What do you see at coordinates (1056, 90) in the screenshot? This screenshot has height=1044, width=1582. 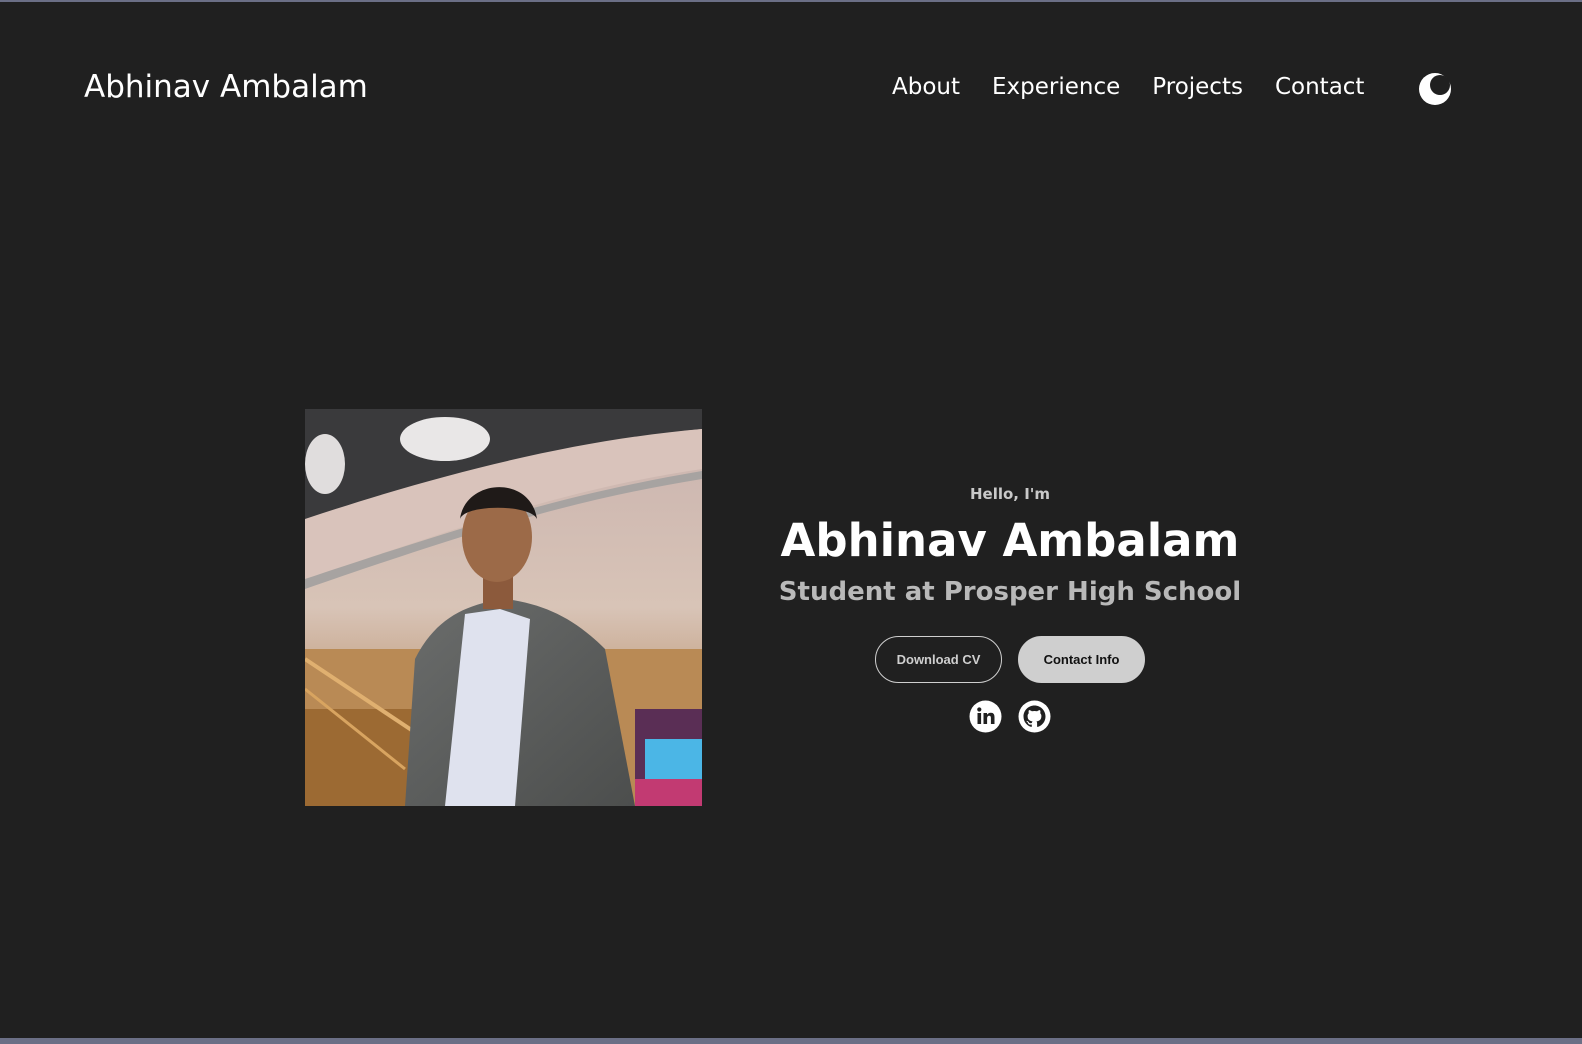 I see `nav-link-experience: Experience` at bounding box center [1056, 90].